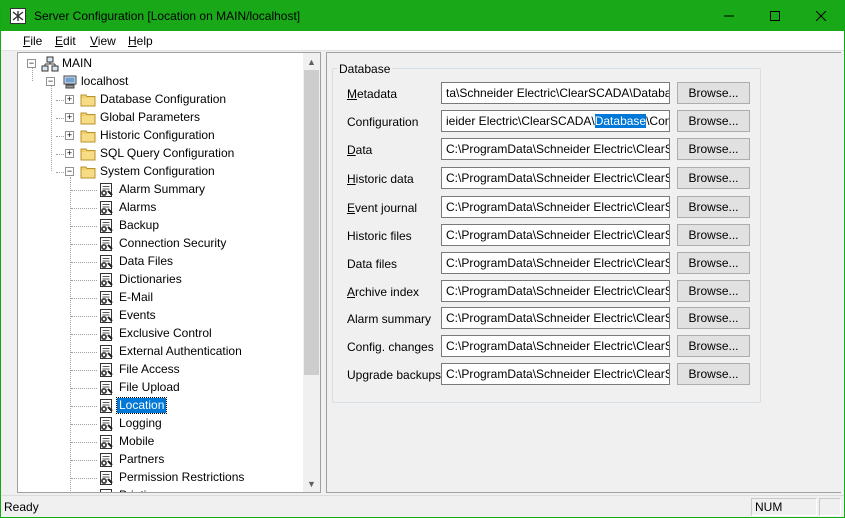 The width and height of the screenshot is (845, 518). Describe the element at coordinates (372, 94) in the screenshot. I see `label-metadata: Metadata` at that location.